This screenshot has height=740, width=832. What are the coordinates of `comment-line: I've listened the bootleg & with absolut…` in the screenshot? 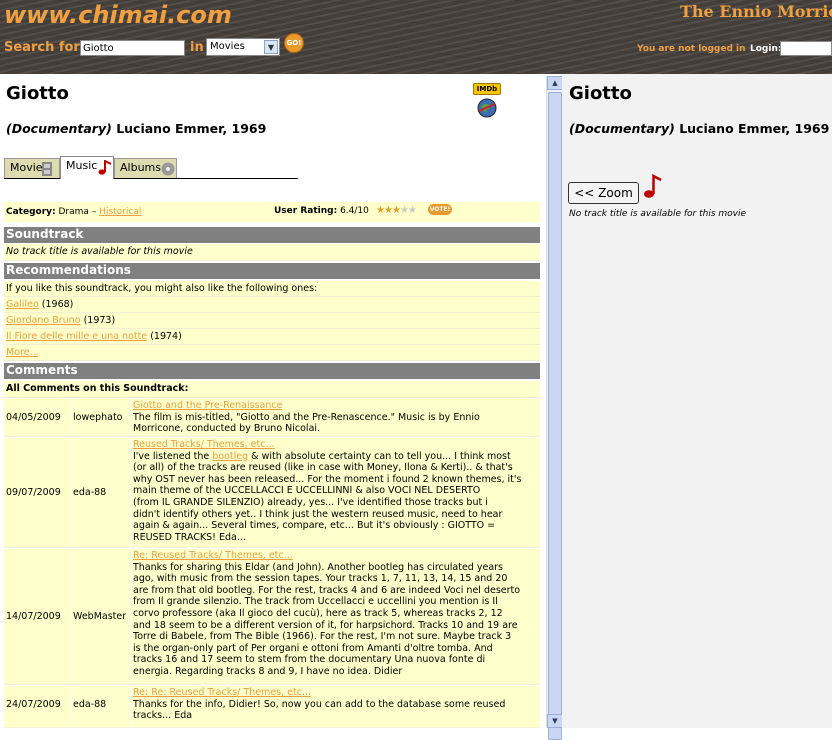 It's located at (336, 457).